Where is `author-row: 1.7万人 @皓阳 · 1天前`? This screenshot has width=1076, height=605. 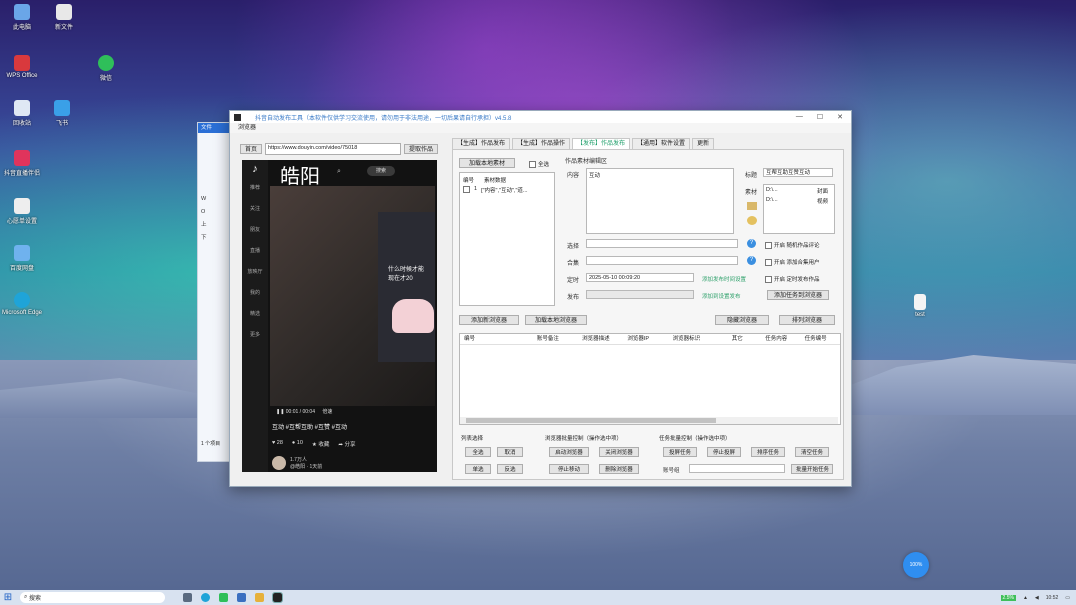
author-row: 1.7万人 @皓阳 · 1天前 is located at coordinates (297, 463).